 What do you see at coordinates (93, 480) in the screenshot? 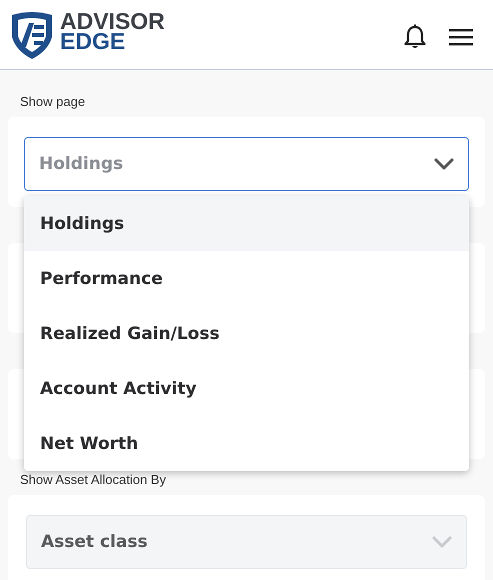
I see `field-label: Show Asset Allocation By` at bounding box center [93, 480].